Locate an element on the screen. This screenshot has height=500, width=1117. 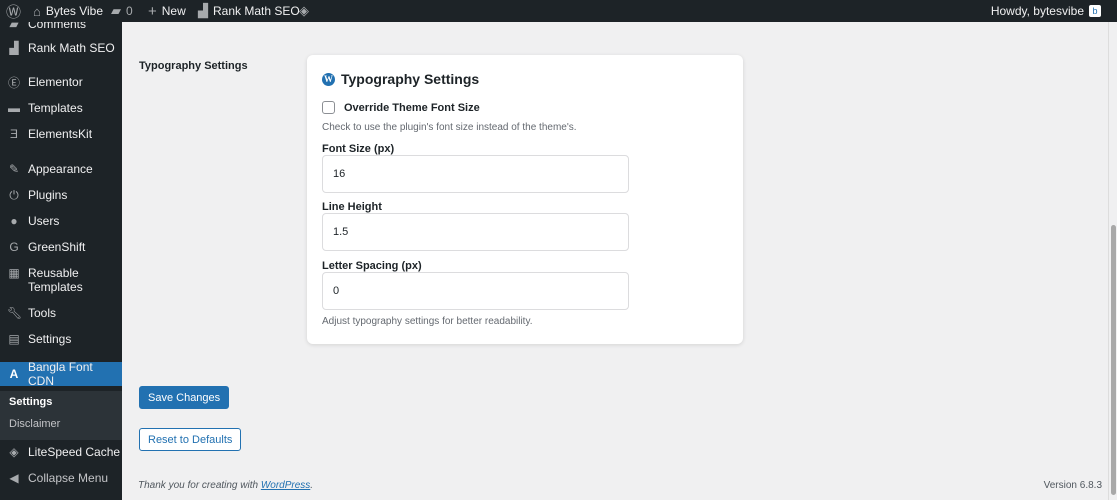
collapse-menu-button: ◀ Collapse Menu is located at coordinates (61, 478).